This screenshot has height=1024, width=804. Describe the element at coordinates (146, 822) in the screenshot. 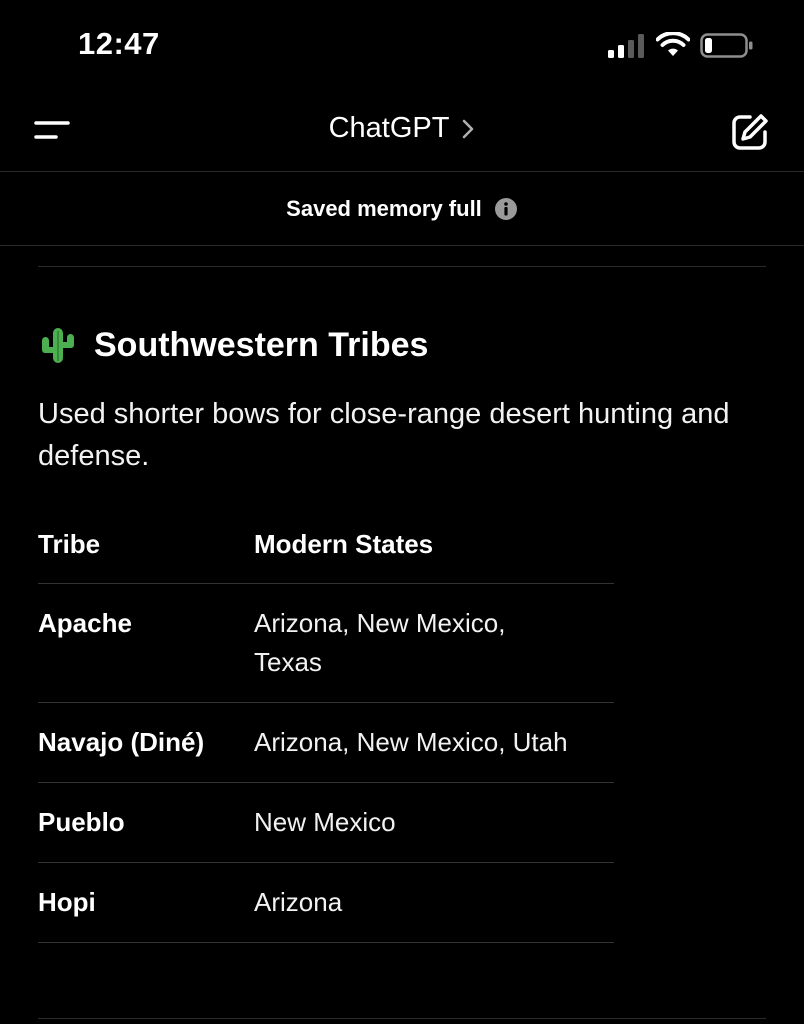

I see `tribe-cell: Pueblo` at that location.